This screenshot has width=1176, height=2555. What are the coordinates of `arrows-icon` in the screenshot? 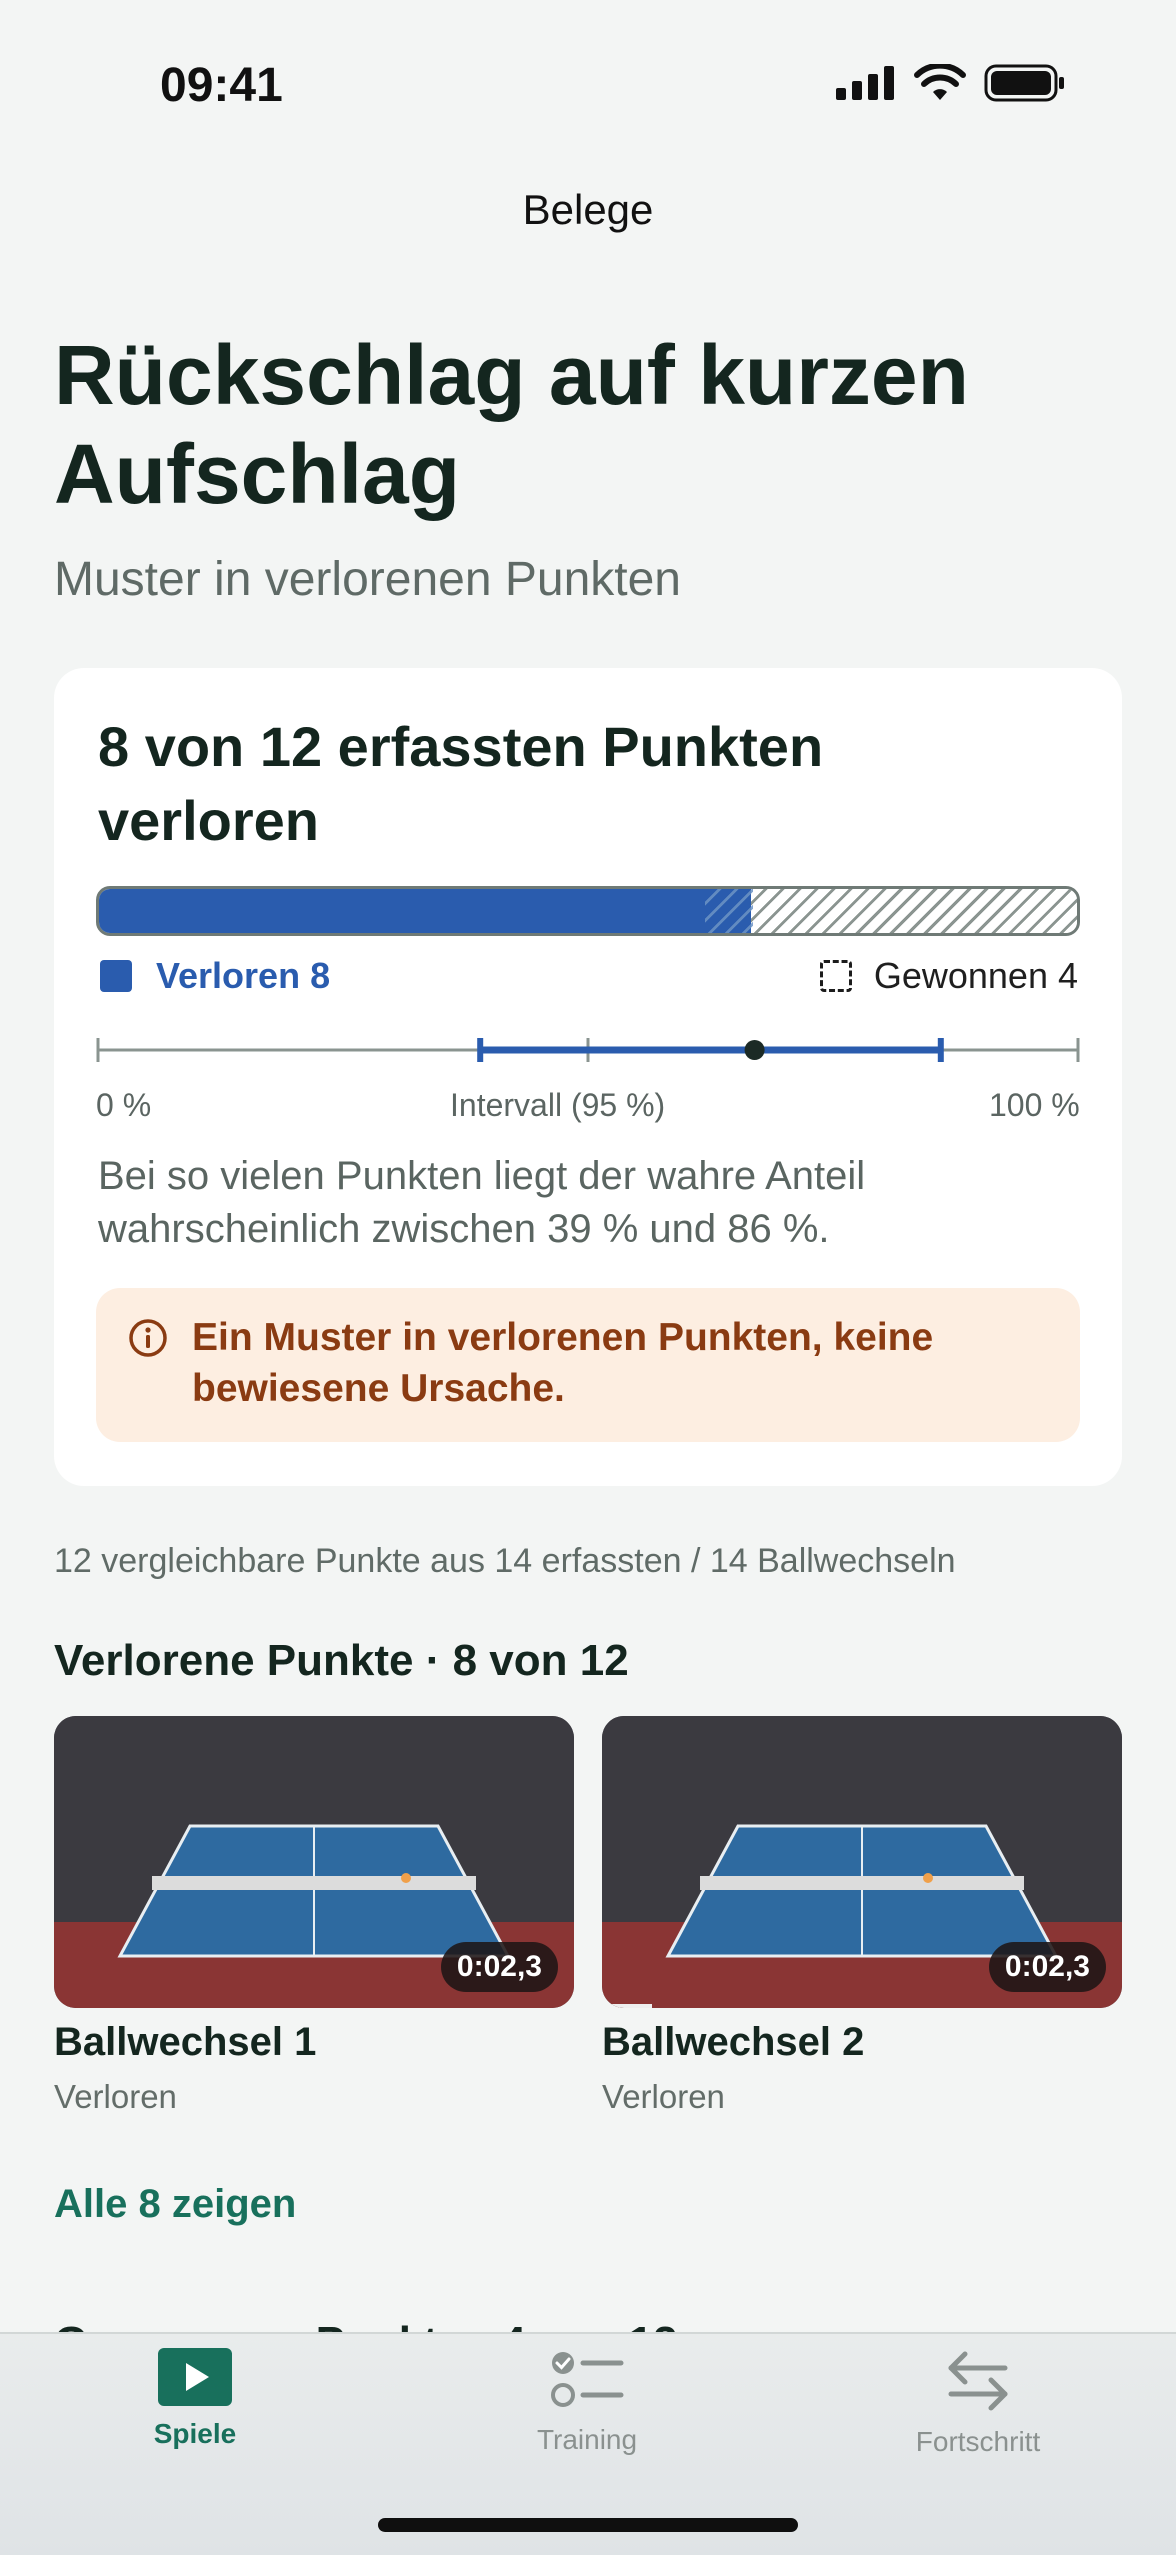 It's located at (978, 2381).